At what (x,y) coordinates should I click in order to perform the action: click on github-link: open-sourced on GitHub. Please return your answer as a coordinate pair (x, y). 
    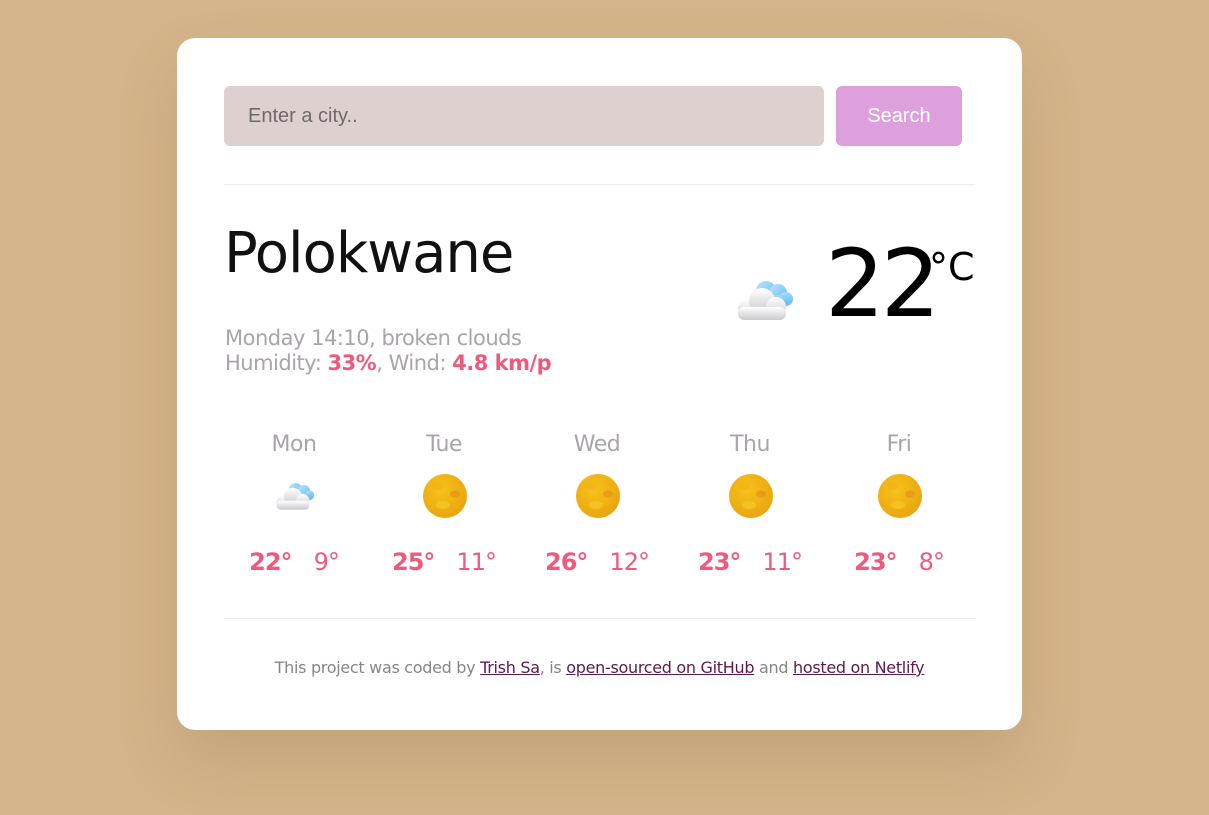
    Looking at the image, I should click on (660, 667).